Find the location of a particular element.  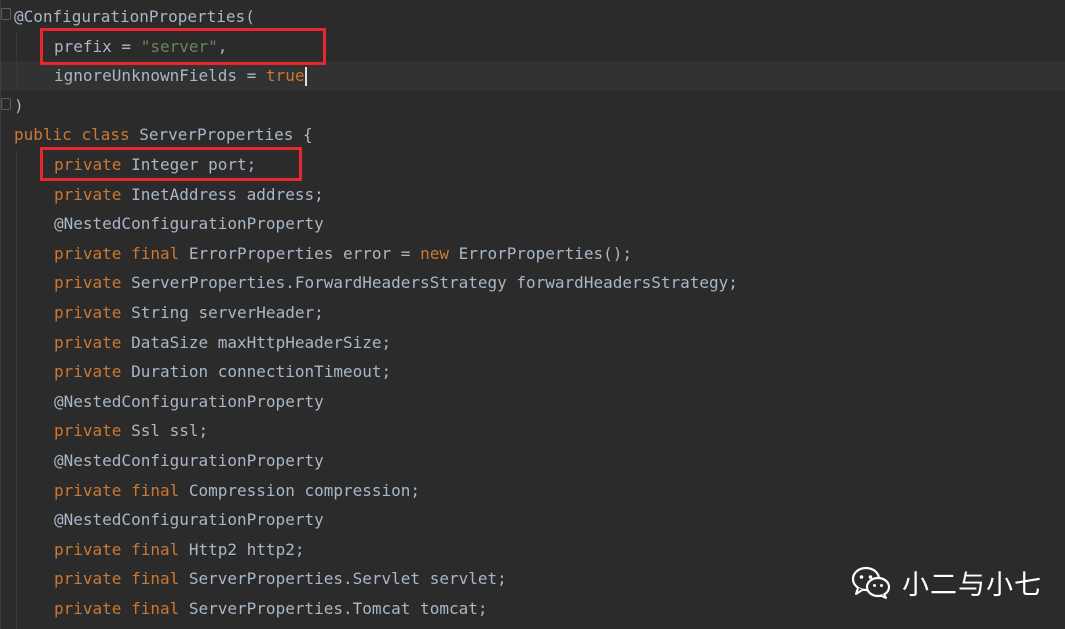

code-line-field: private String serverHeader; is located at coordinates (169, 313).